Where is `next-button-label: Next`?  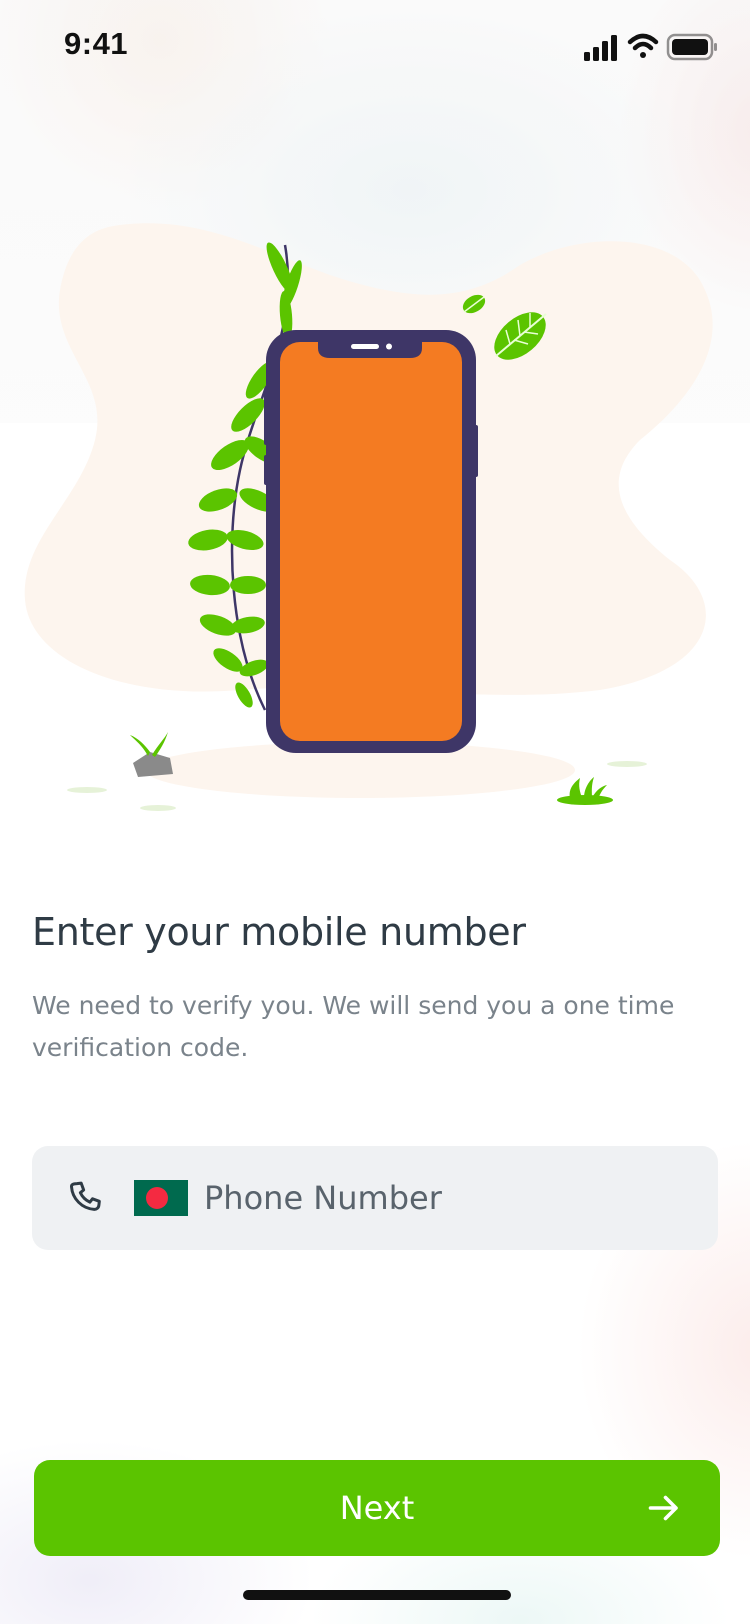
next-button-label: Next is located at coordinates (377, 1508).